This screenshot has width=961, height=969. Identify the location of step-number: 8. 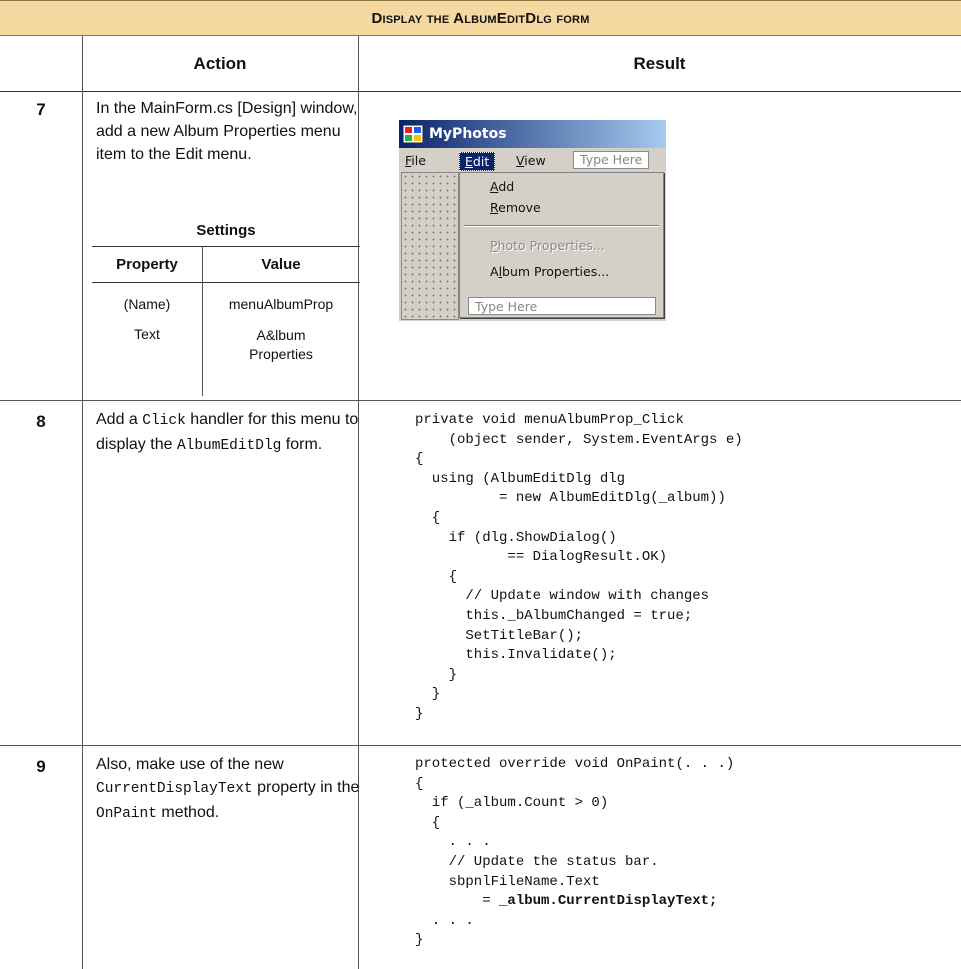
(41, 421).